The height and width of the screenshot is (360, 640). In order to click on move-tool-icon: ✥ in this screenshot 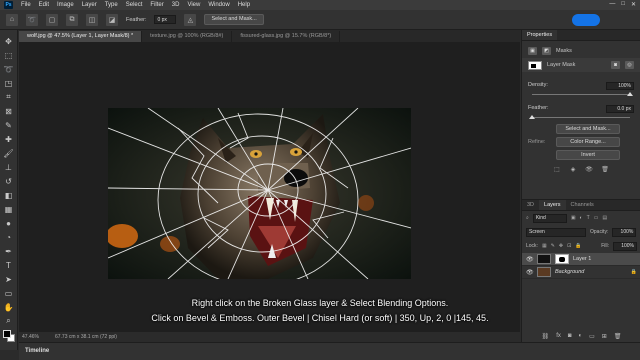, I will do `click(9, 41)`.